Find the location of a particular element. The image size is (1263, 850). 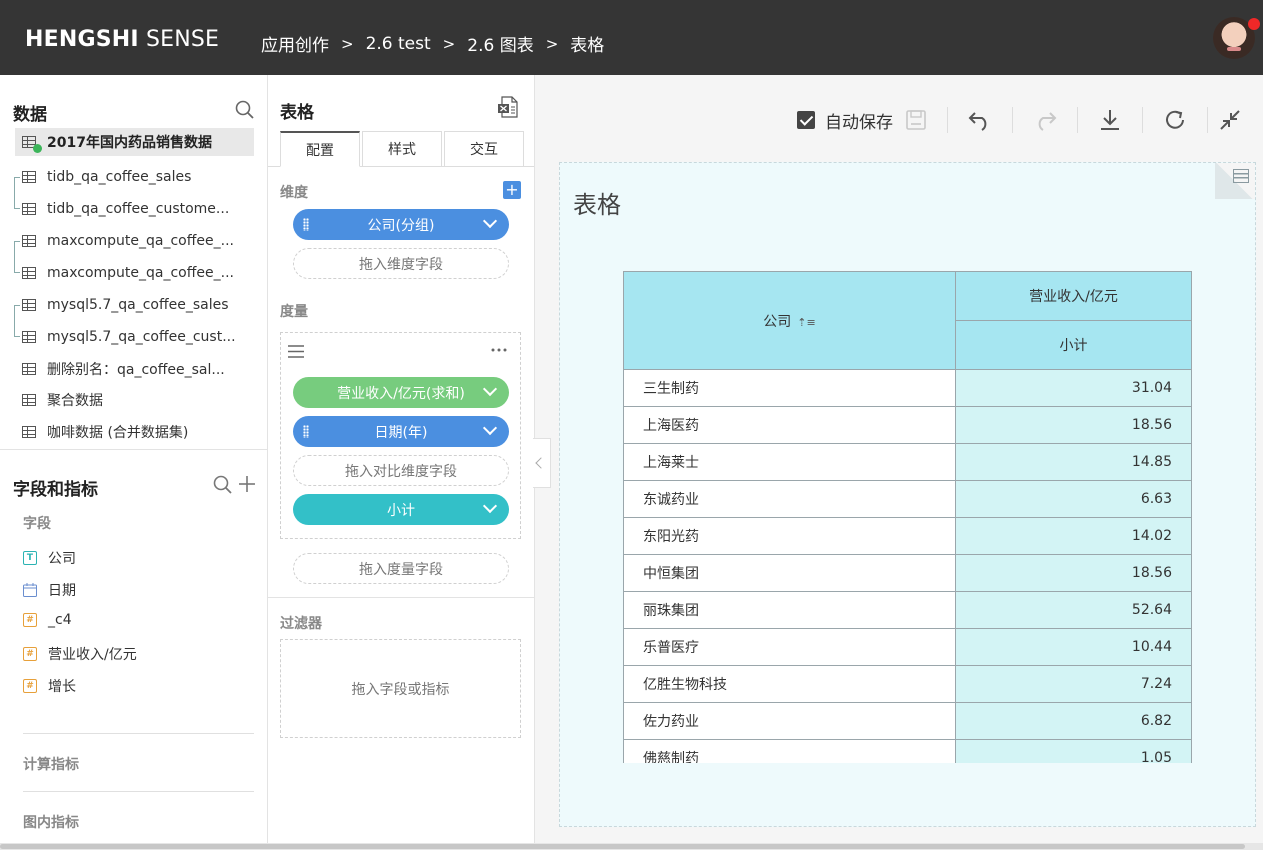

field-label: 公司 is located at coordinates (62, 559).